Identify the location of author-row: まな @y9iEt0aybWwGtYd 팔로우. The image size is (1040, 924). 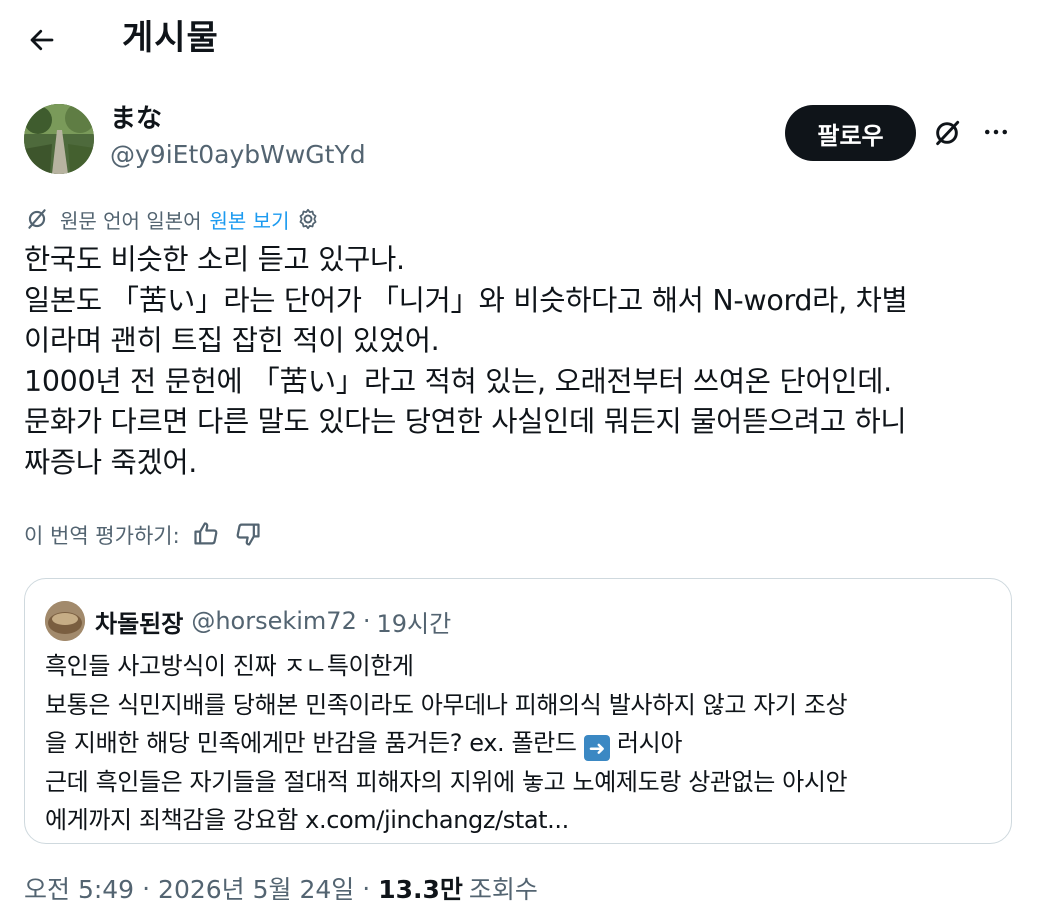
(520, 141).